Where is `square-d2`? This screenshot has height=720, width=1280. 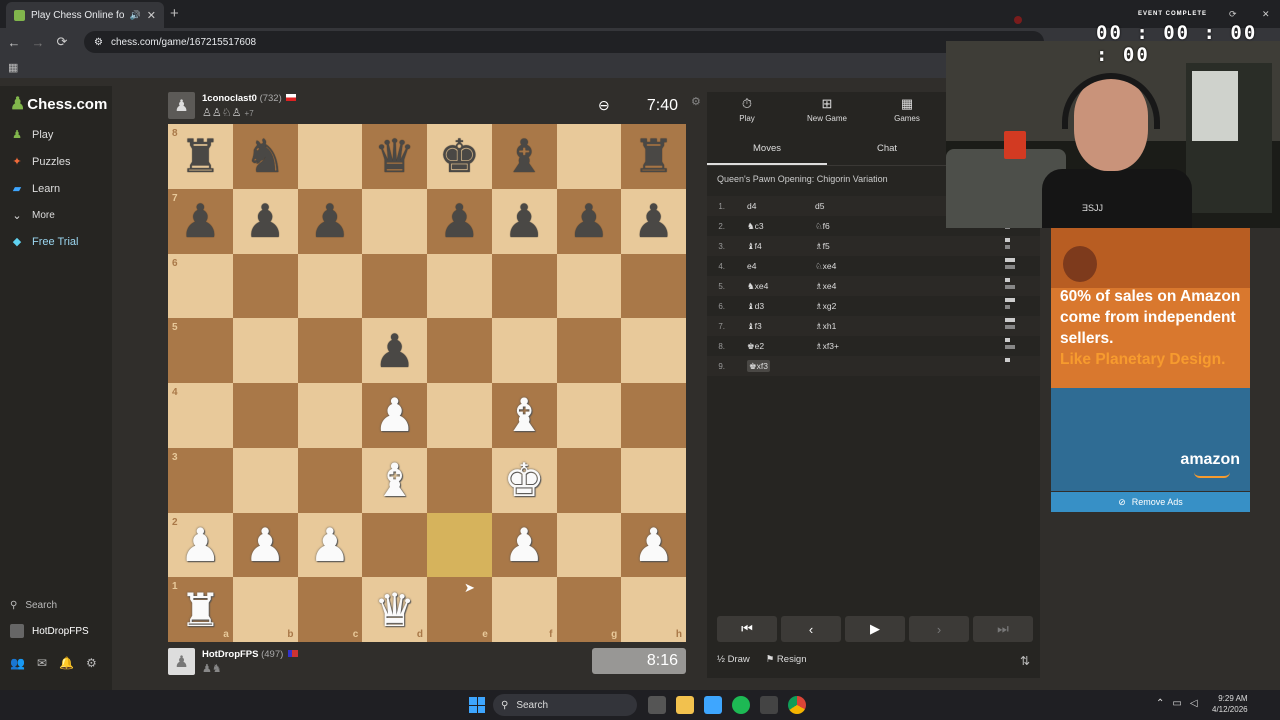
square-d2 is located at coordinates (394, 545).